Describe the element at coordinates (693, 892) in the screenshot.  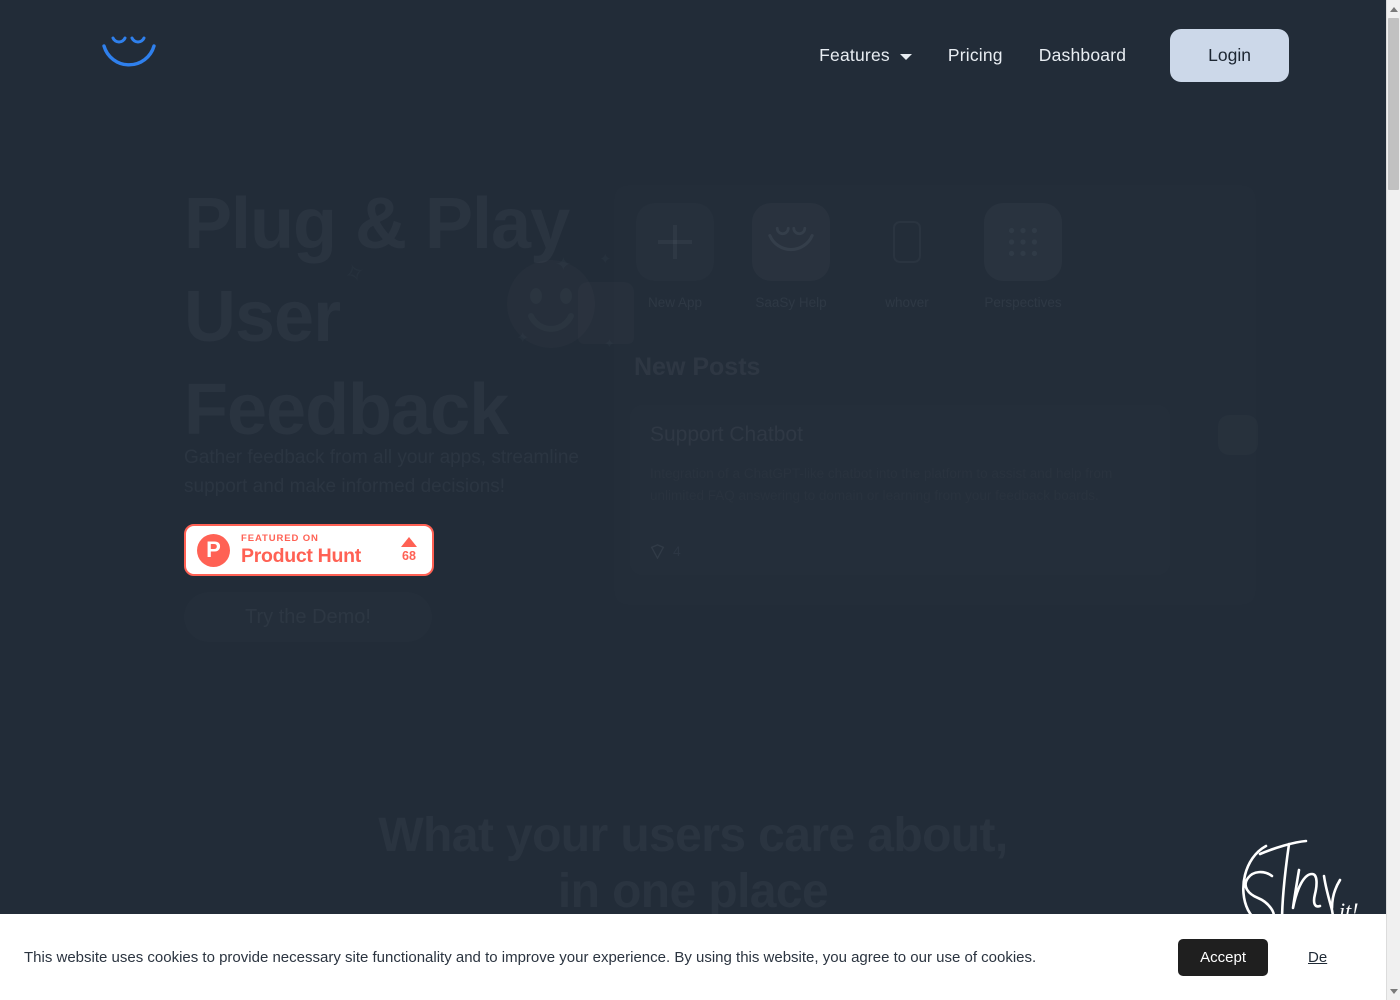
I see `section-heading-line2: in one place` at that location.